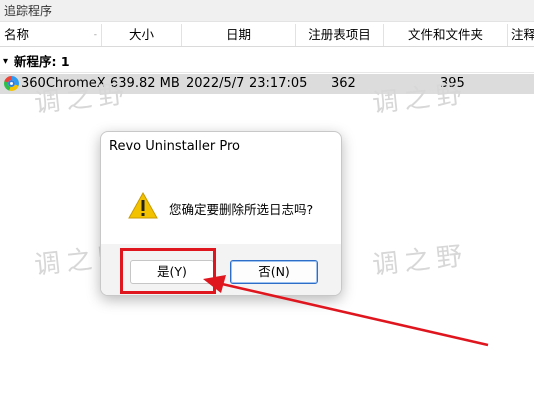 The image size is (534, 400). What do you see at coordinates (239, 35) in the screenshot?
I see `column-date: 日期` at bounding box center [239, 35].